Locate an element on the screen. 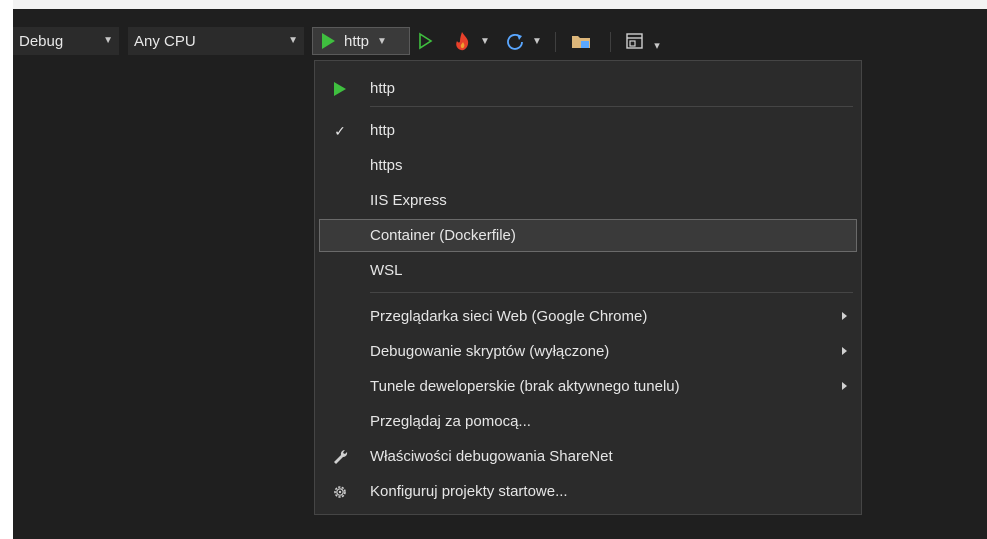 The width and height of the screenshot is (987, 539). gear-icon is located at coordinates (340, 492).